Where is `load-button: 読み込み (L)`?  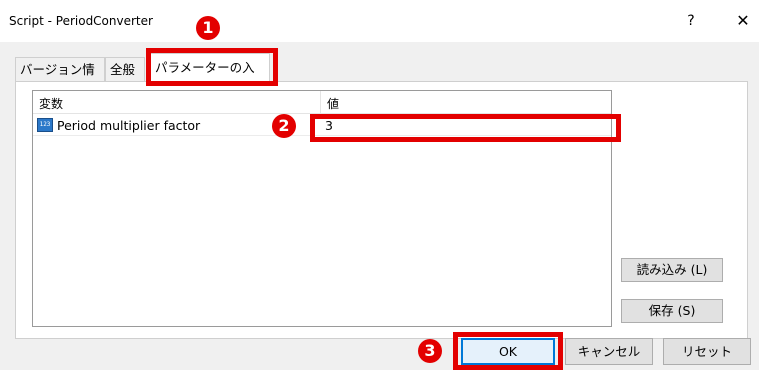
load-button: 読み込み (L) is located at coordinates (672, 270).